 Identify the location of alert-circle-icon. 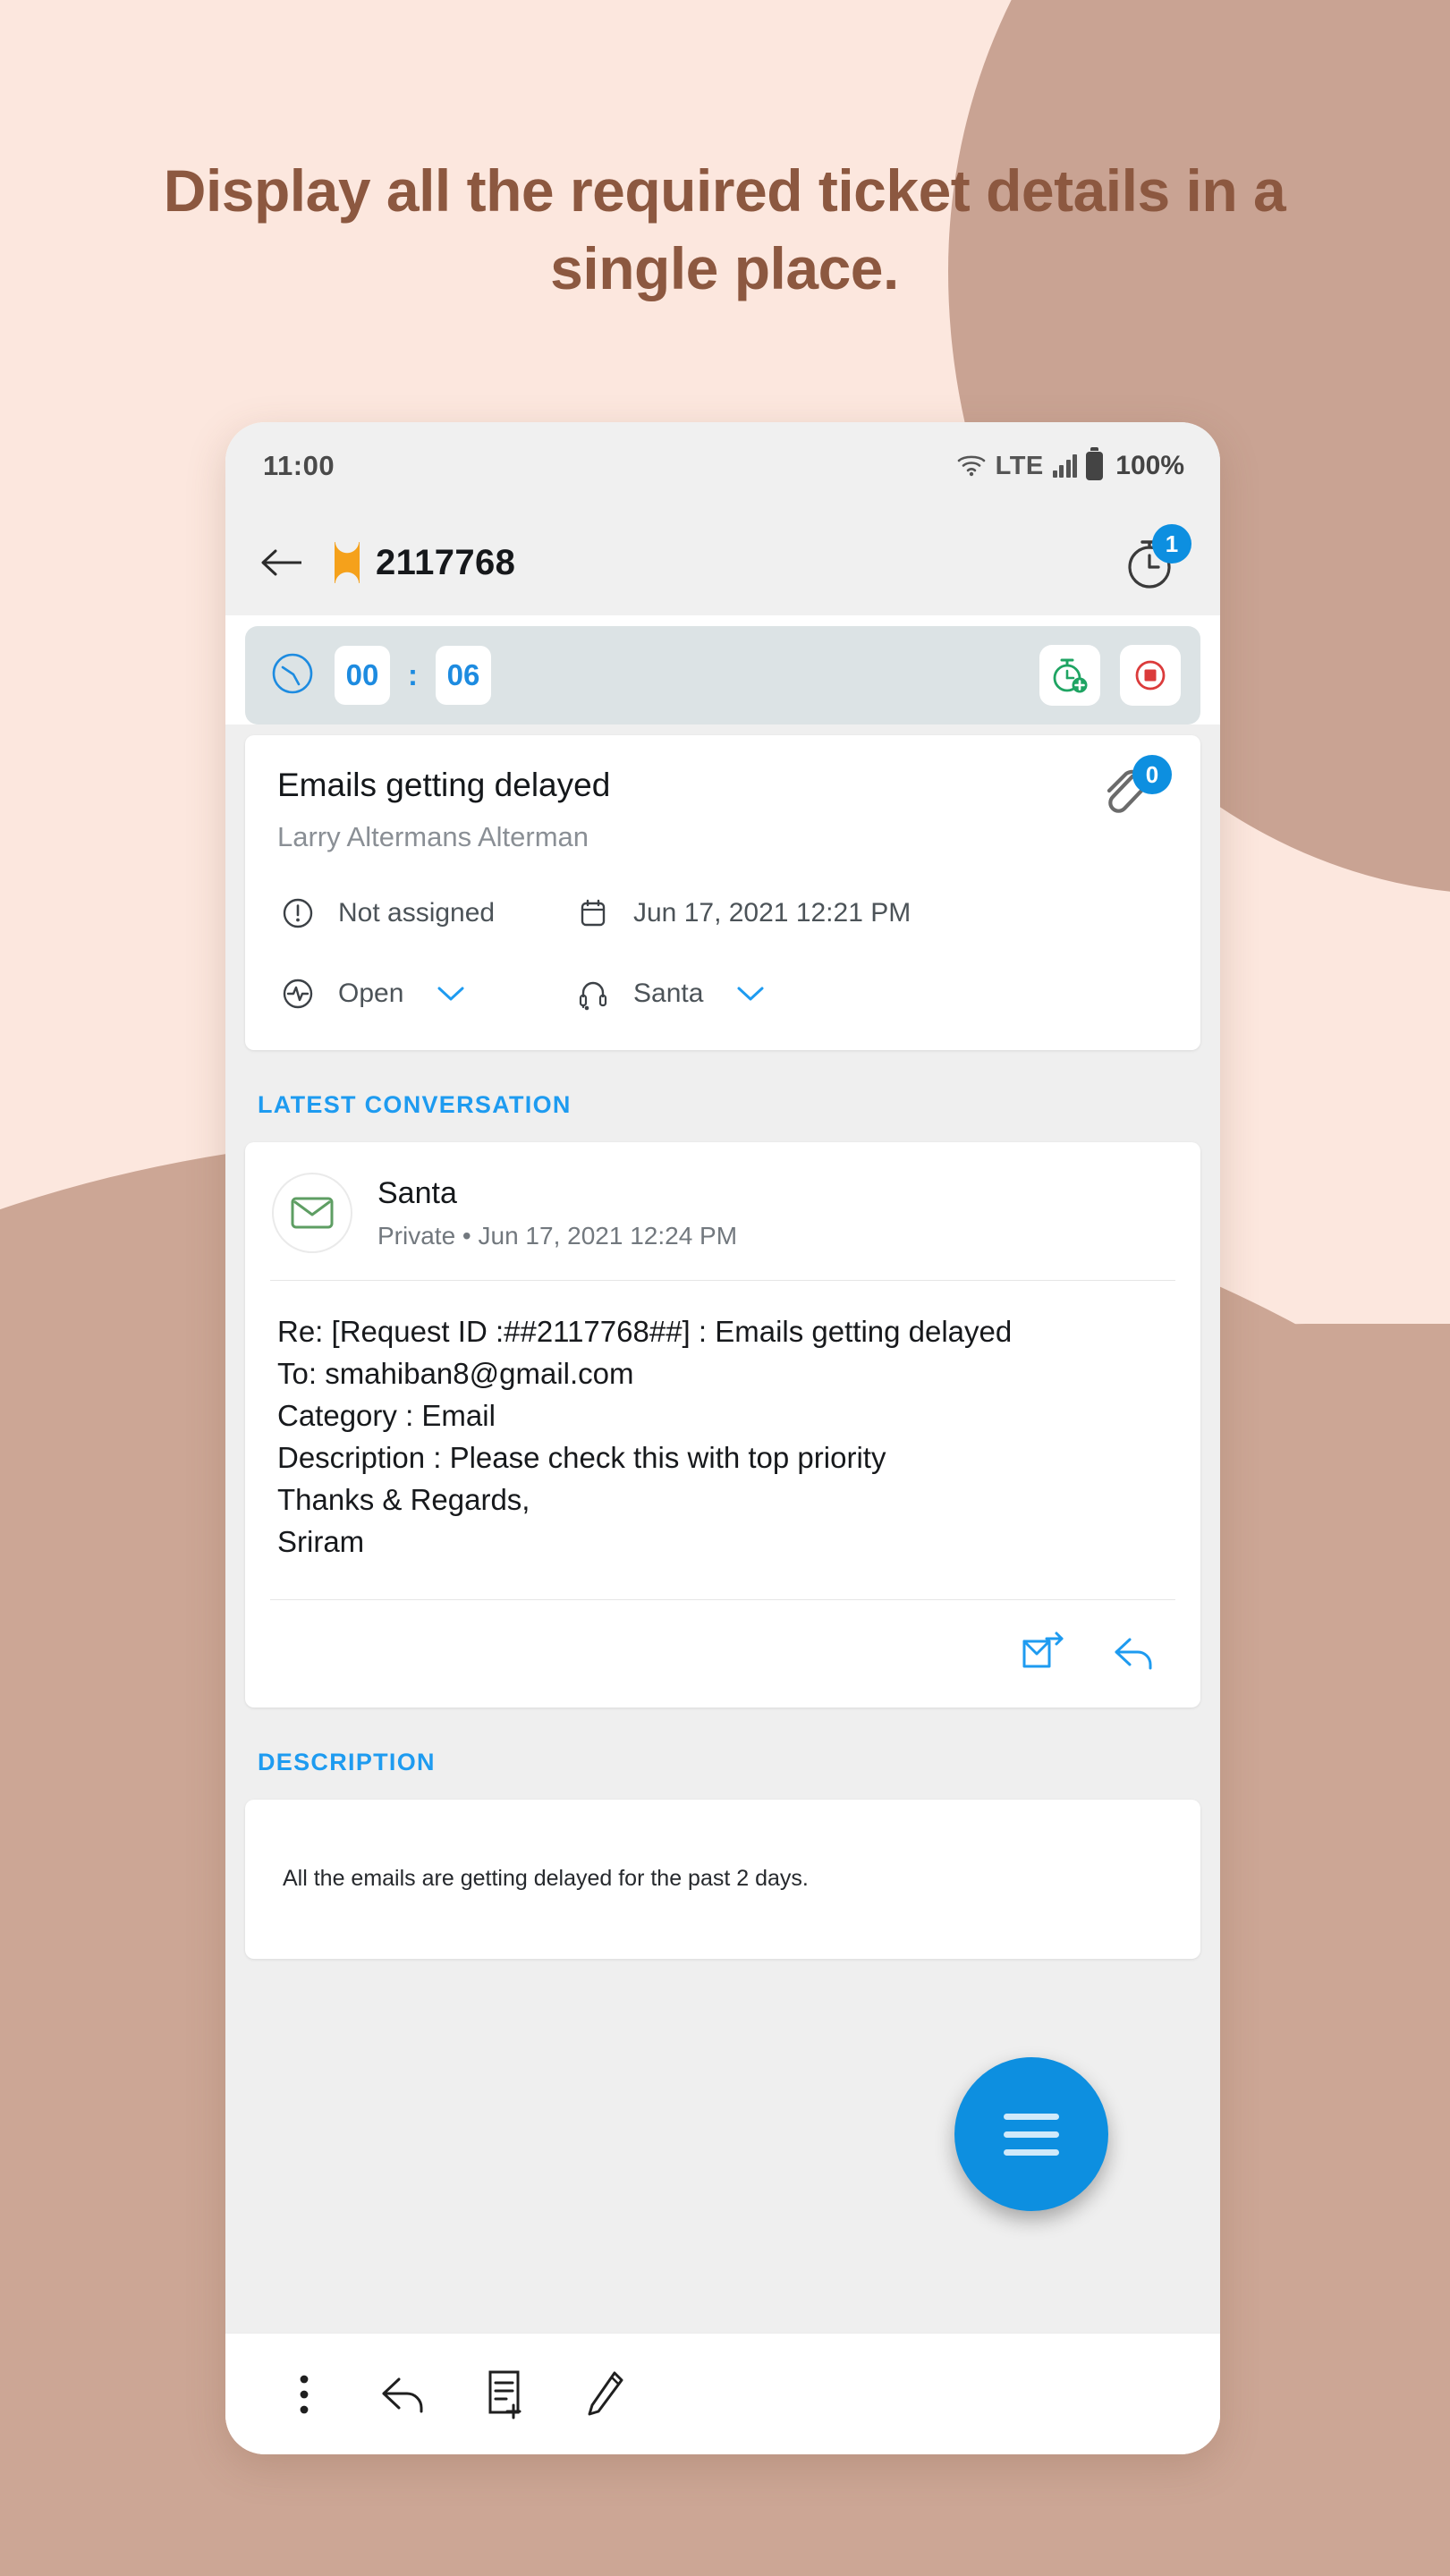
(297, 913).